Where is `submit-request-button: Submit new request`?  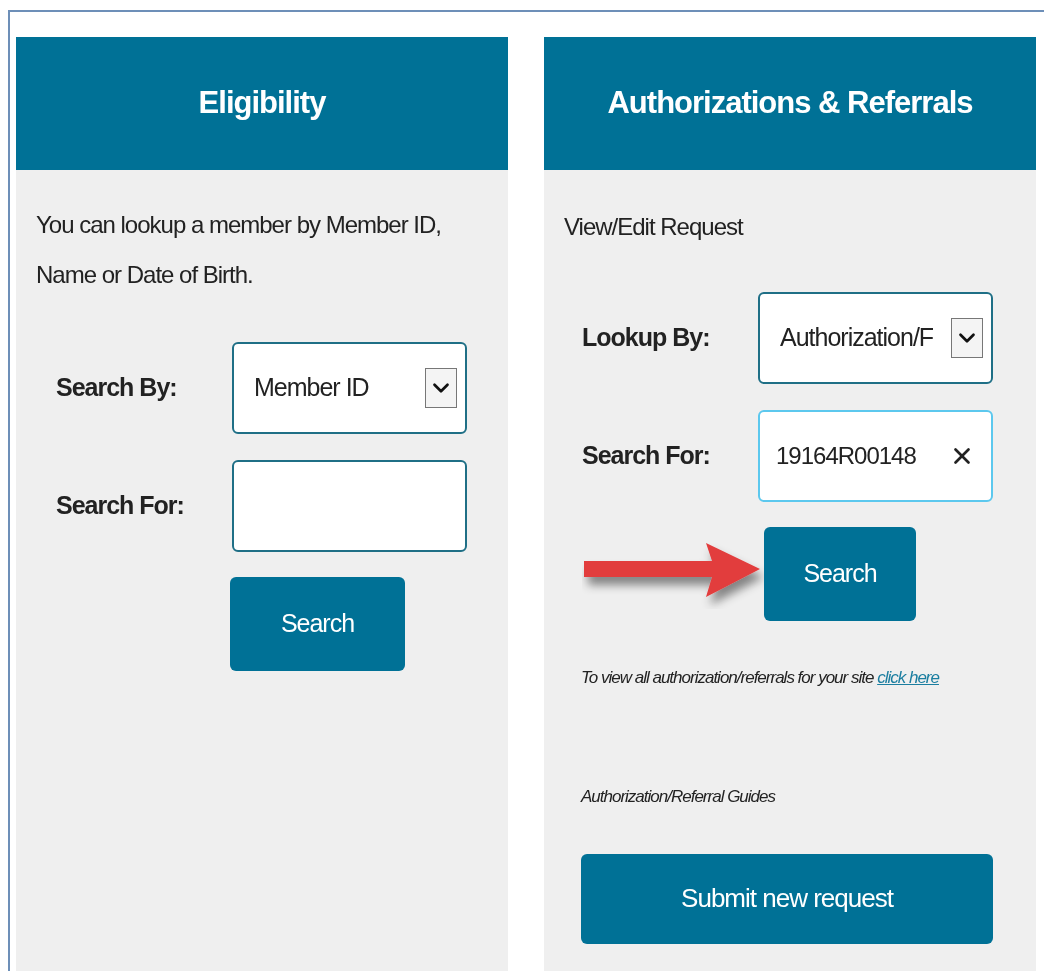
submit-request-button: Submit new request is located at coordinates (787, 898).